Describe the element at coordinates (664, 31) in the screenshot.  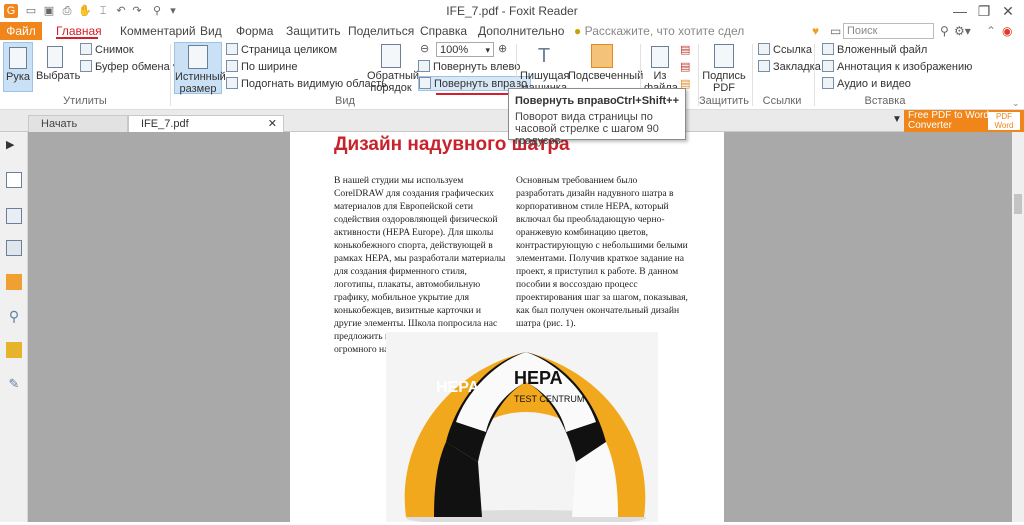
I see `tell-me-label: Расскажите, что хотите сдел` at that location.